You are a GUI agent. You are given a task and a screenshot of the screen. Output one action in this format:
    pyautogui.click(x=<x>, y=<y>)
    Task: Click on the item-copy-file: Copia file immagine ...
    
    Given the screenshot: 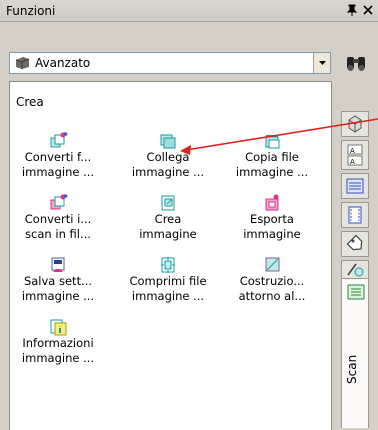 What is the action you would take?
    pyautogui.click(x=272, y=156)
    